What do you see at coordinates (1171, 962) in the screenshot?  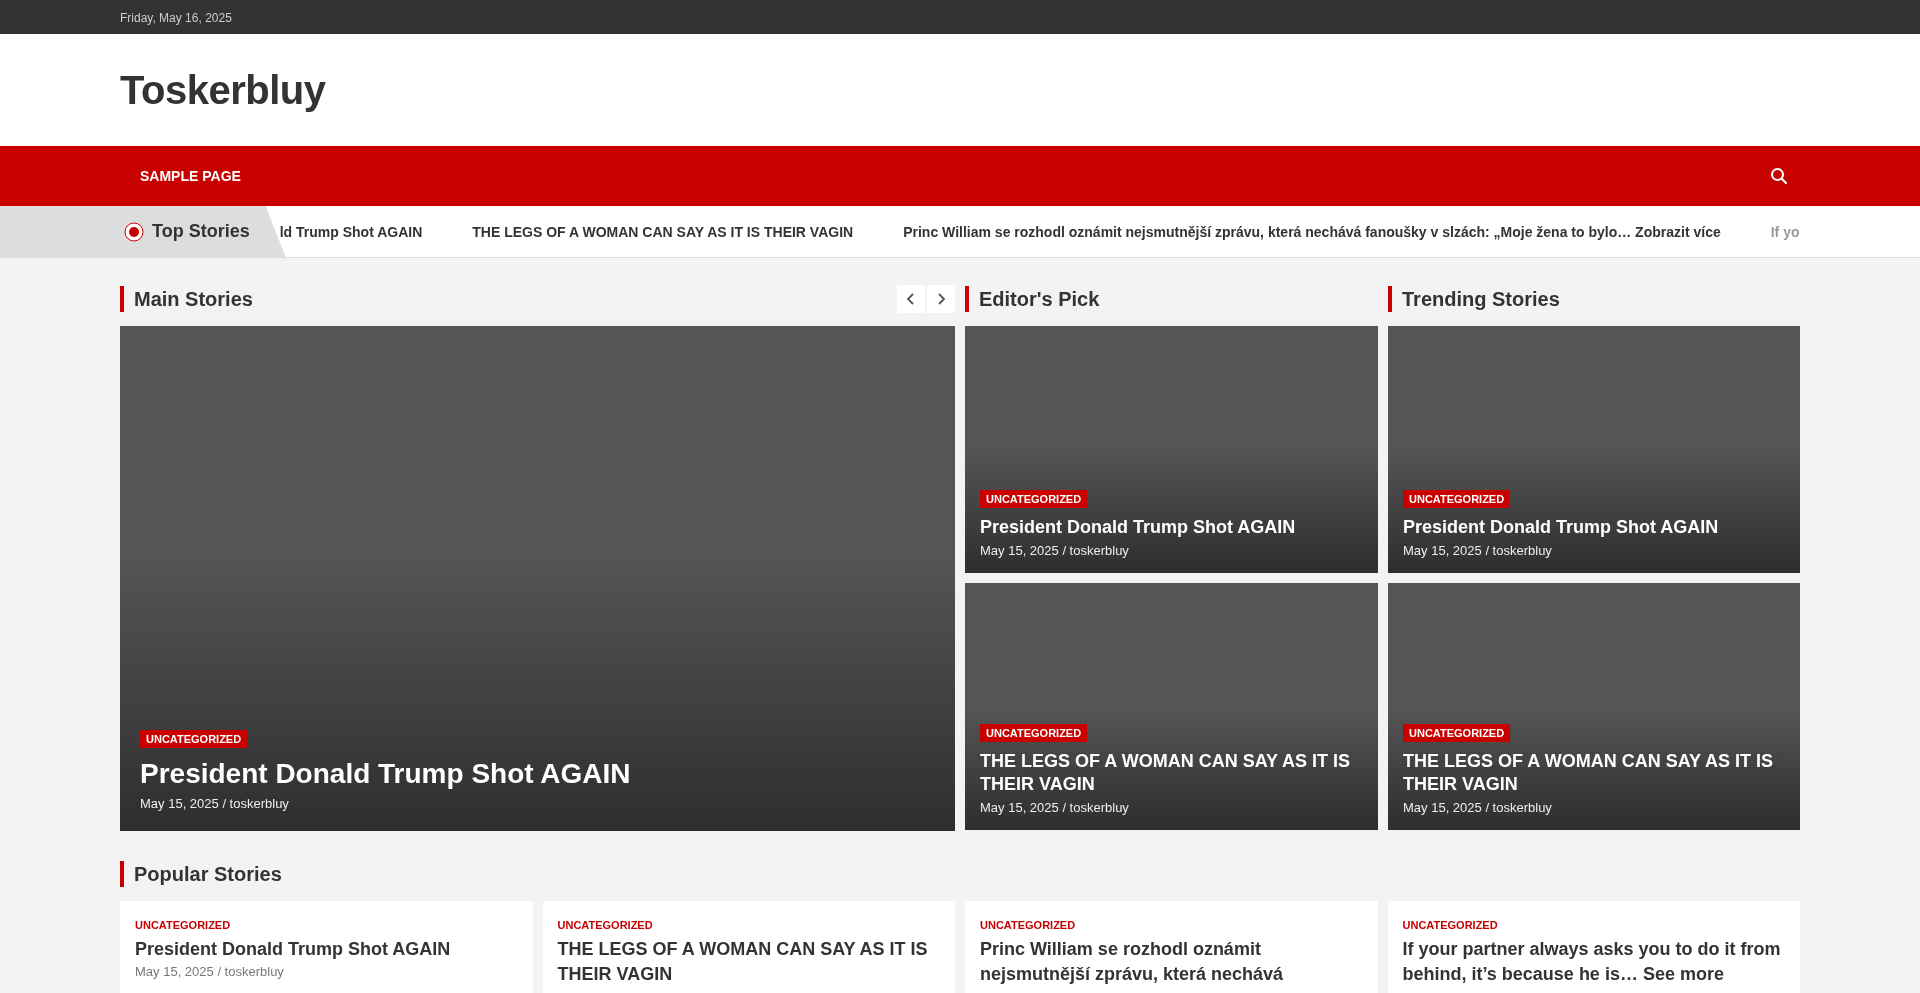 I see `story-title: Princ William se rozhodl oznámit nejsmutnější zprávu, která nechává` at bounding box center [1171, 962].